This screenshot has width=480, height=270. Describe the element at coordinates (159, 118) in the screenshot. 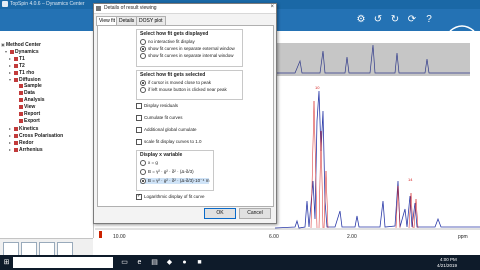

I see `checkbox-cumulate-fit: Cumulate fit curves` at that location.